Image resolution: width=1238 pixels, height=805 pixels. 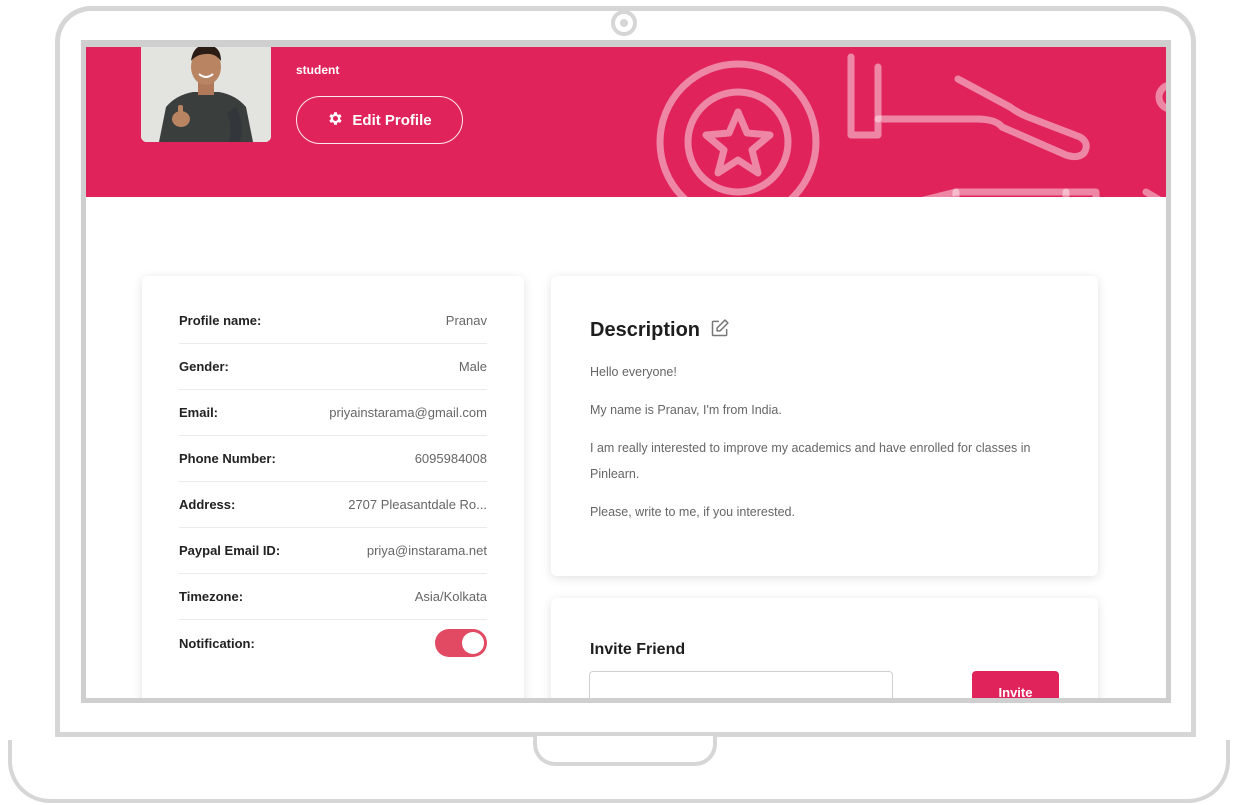 I want to click on webcam-icon, so click(x=624, y=23).